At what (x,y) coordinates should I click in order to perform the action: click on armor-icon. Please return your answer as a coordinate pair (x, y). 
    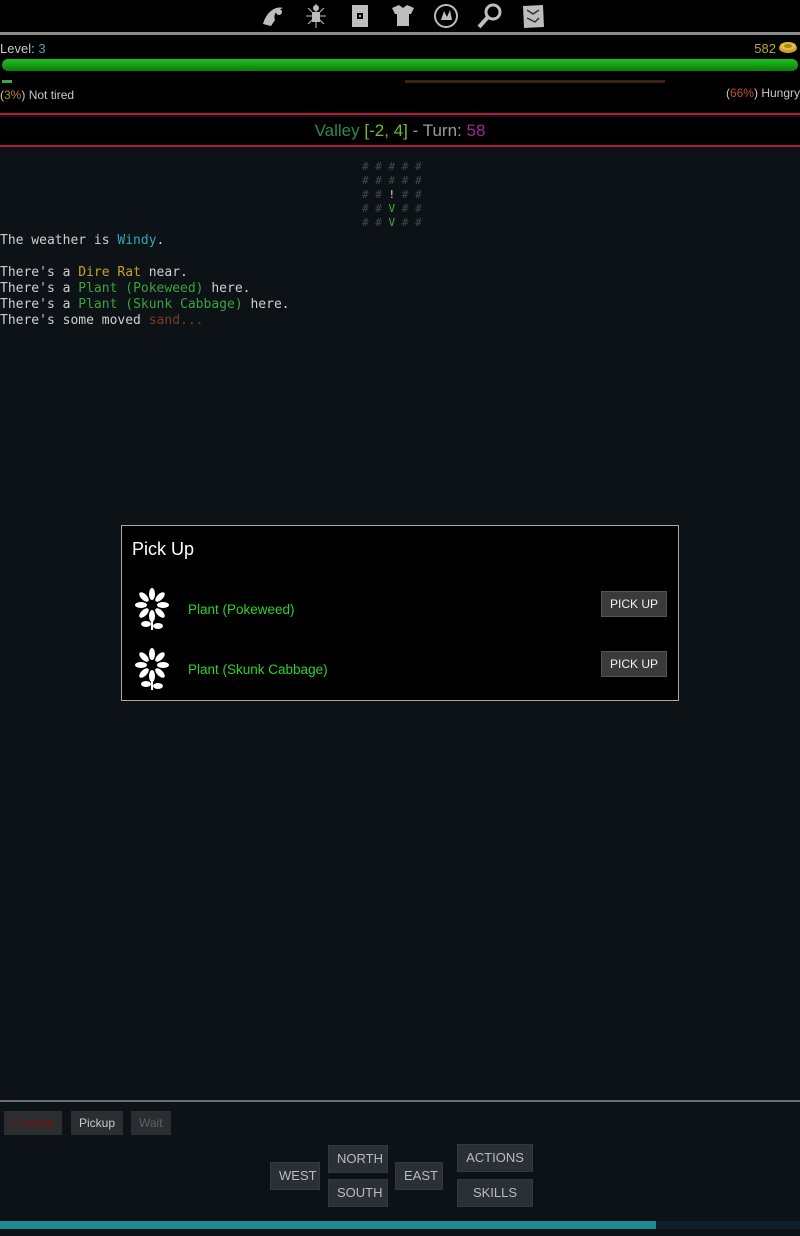
    Looking at the image, I should click on (360, 16).